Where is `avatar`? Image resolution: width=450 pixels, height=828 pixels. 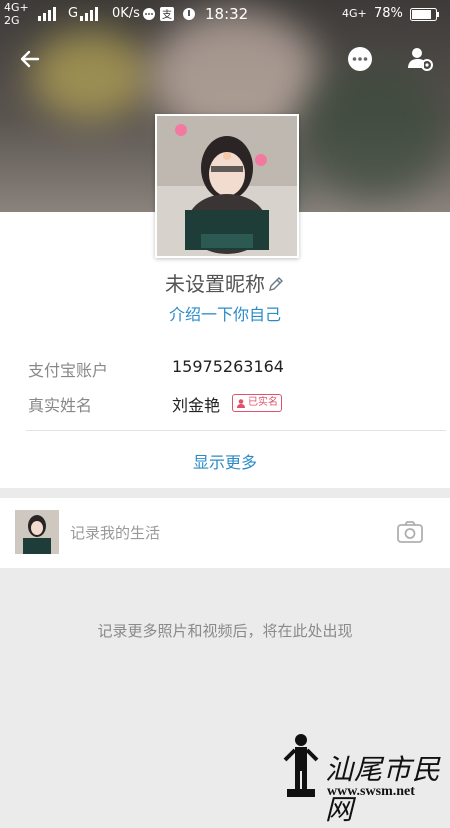 avatar is located at coordinates (227, 186).